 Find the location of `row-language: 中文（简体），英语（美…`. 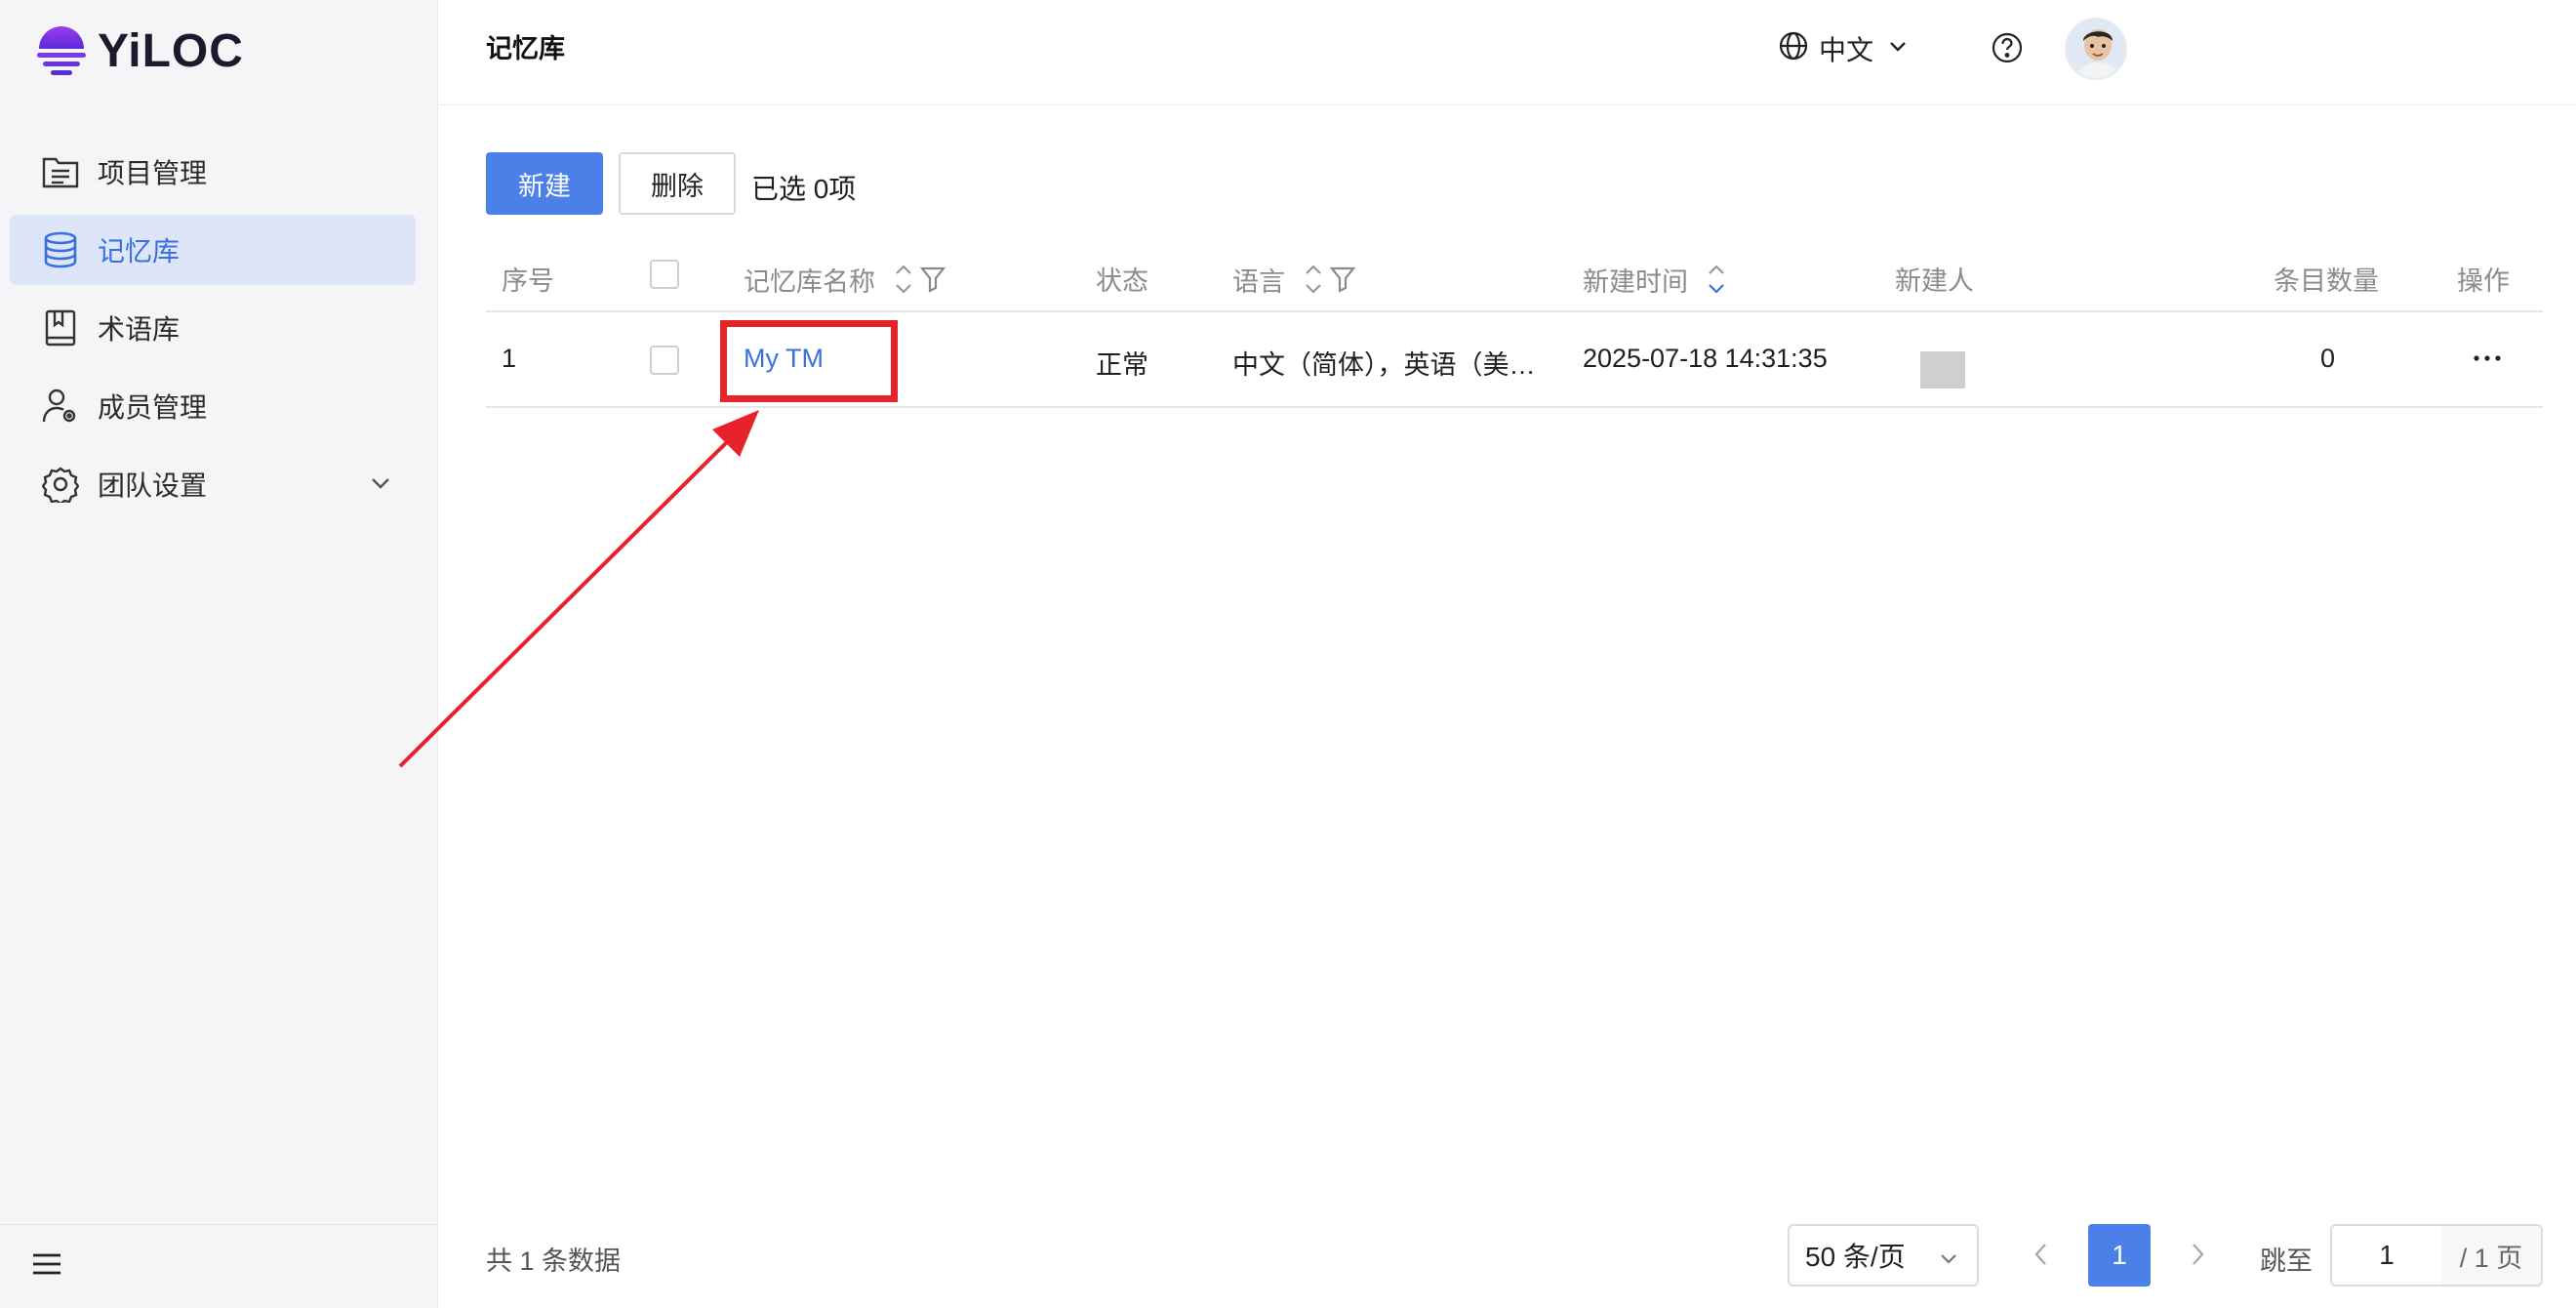

row-language: 中文（简体），英语（美… is located at coordinates (1384, 365).